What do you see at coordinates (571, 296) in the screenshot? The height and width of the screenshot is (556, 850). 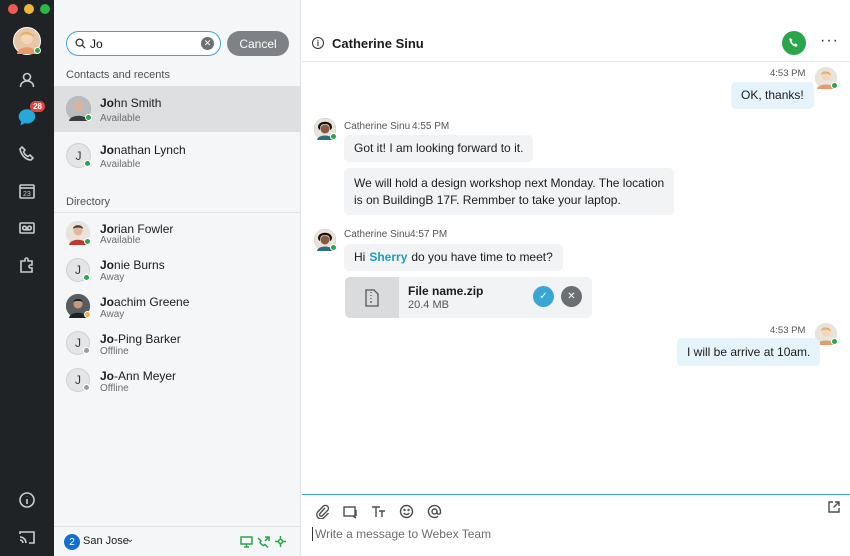 I see `decline-file-button: ✕` at bounding box center [571, 296].